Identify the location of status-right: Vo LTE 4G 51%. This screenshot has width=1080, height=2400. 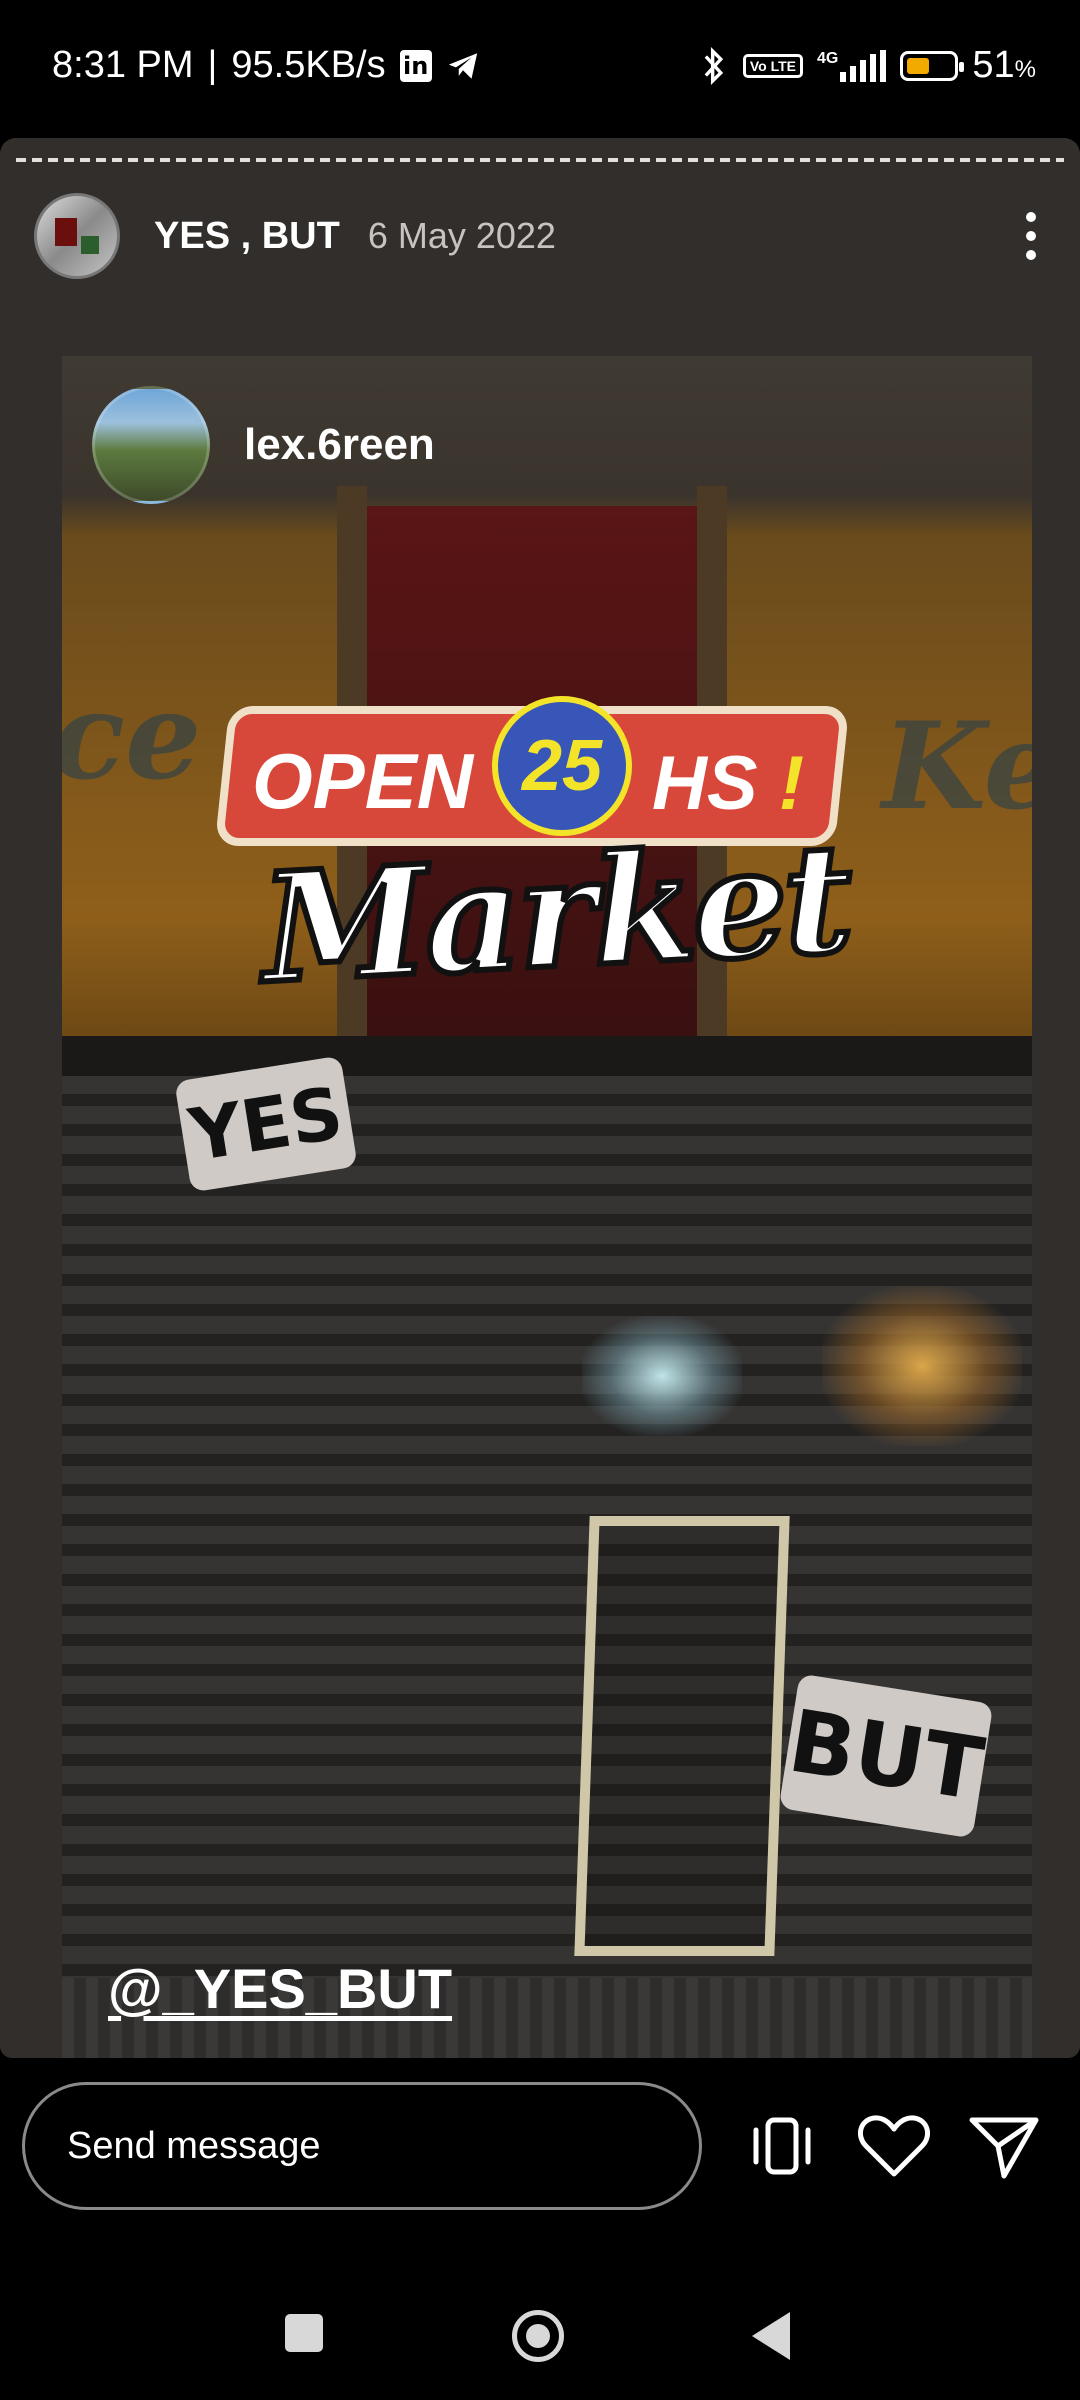
(867, 65).